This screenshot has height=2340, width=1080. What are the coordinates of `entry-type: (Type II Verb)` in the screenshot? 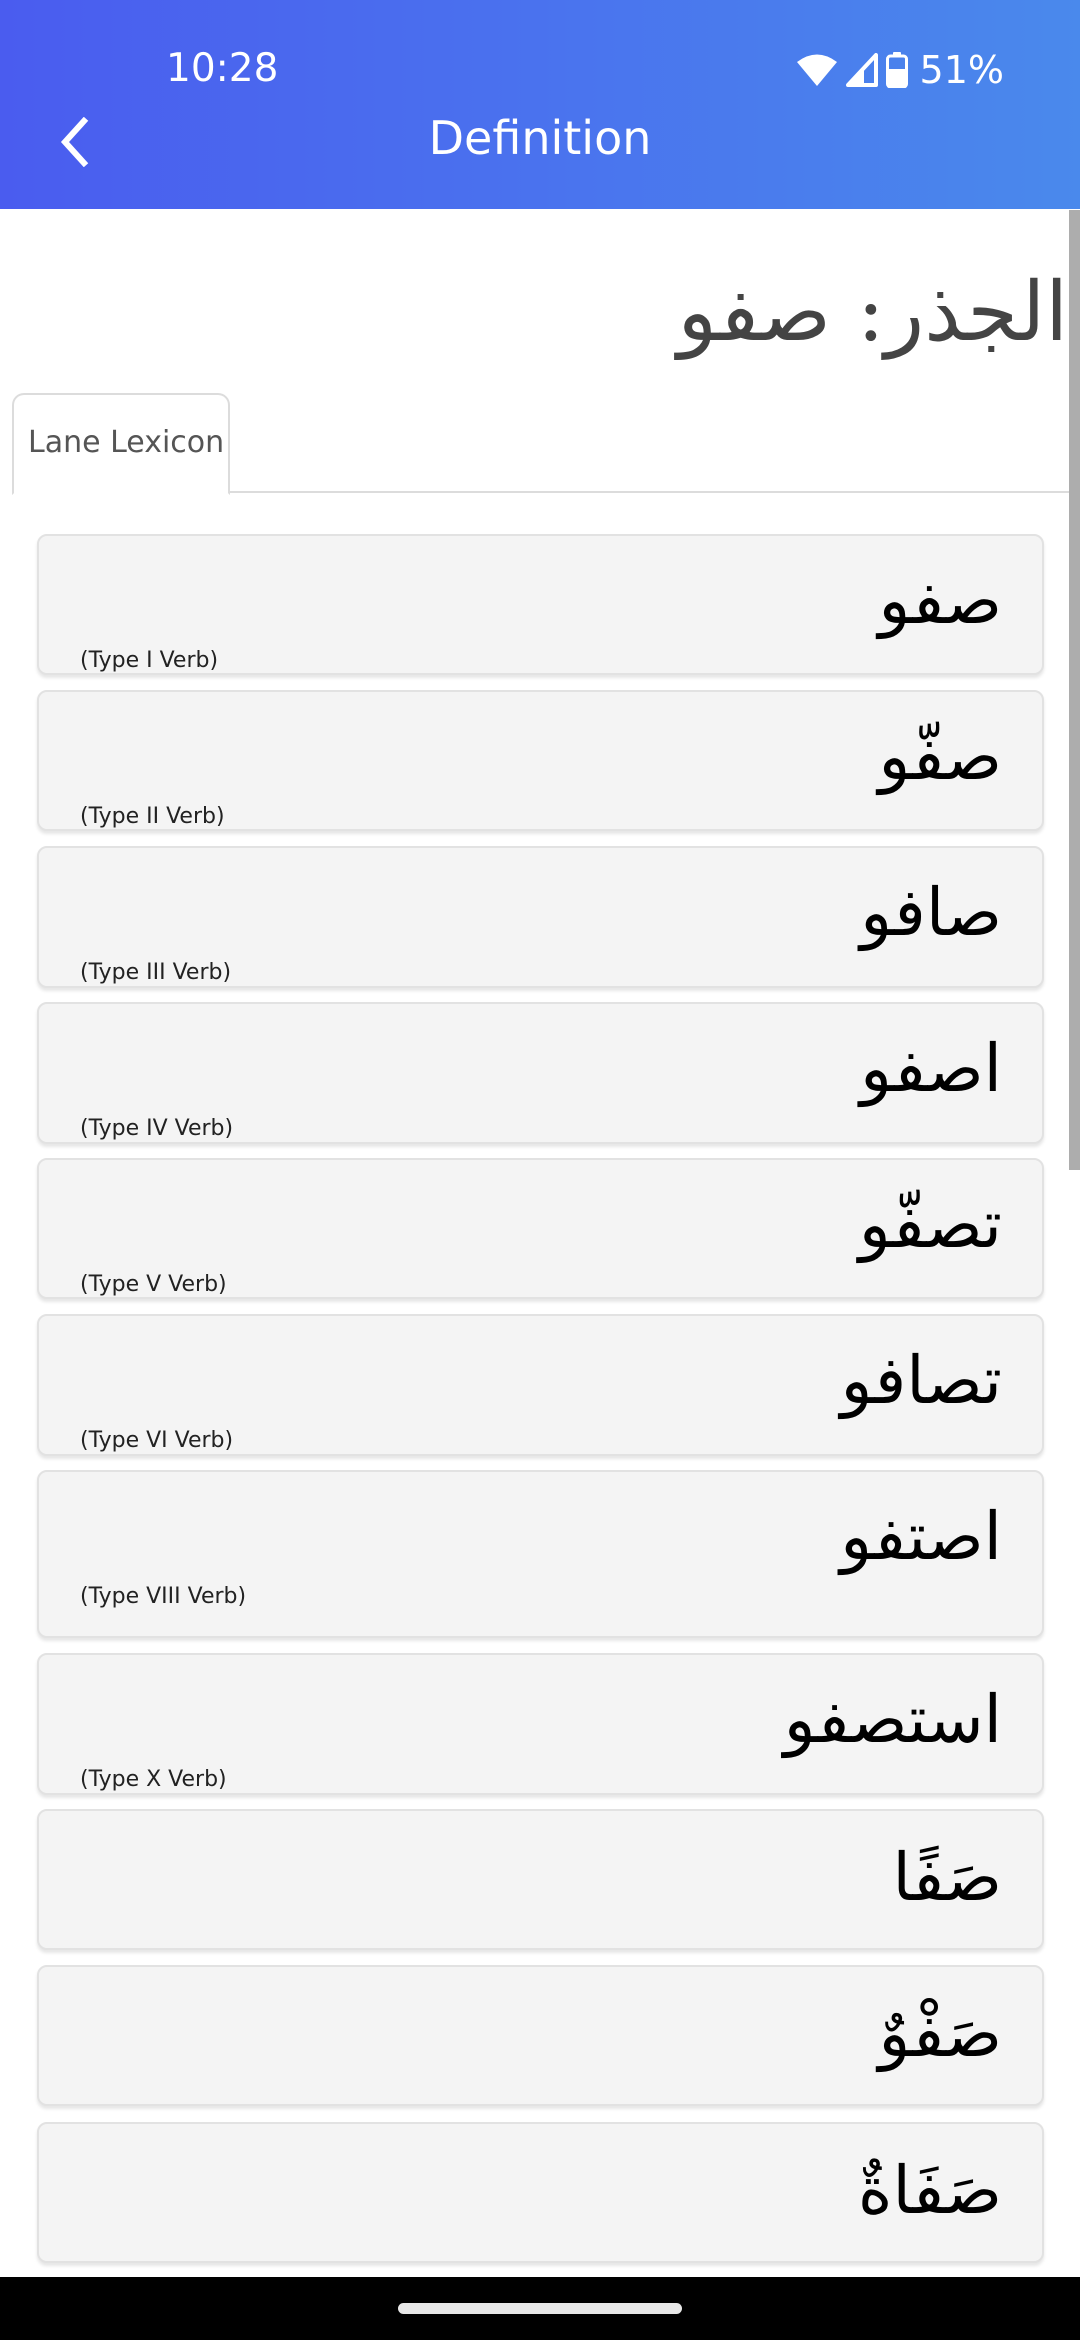 It's located at (152, 816).